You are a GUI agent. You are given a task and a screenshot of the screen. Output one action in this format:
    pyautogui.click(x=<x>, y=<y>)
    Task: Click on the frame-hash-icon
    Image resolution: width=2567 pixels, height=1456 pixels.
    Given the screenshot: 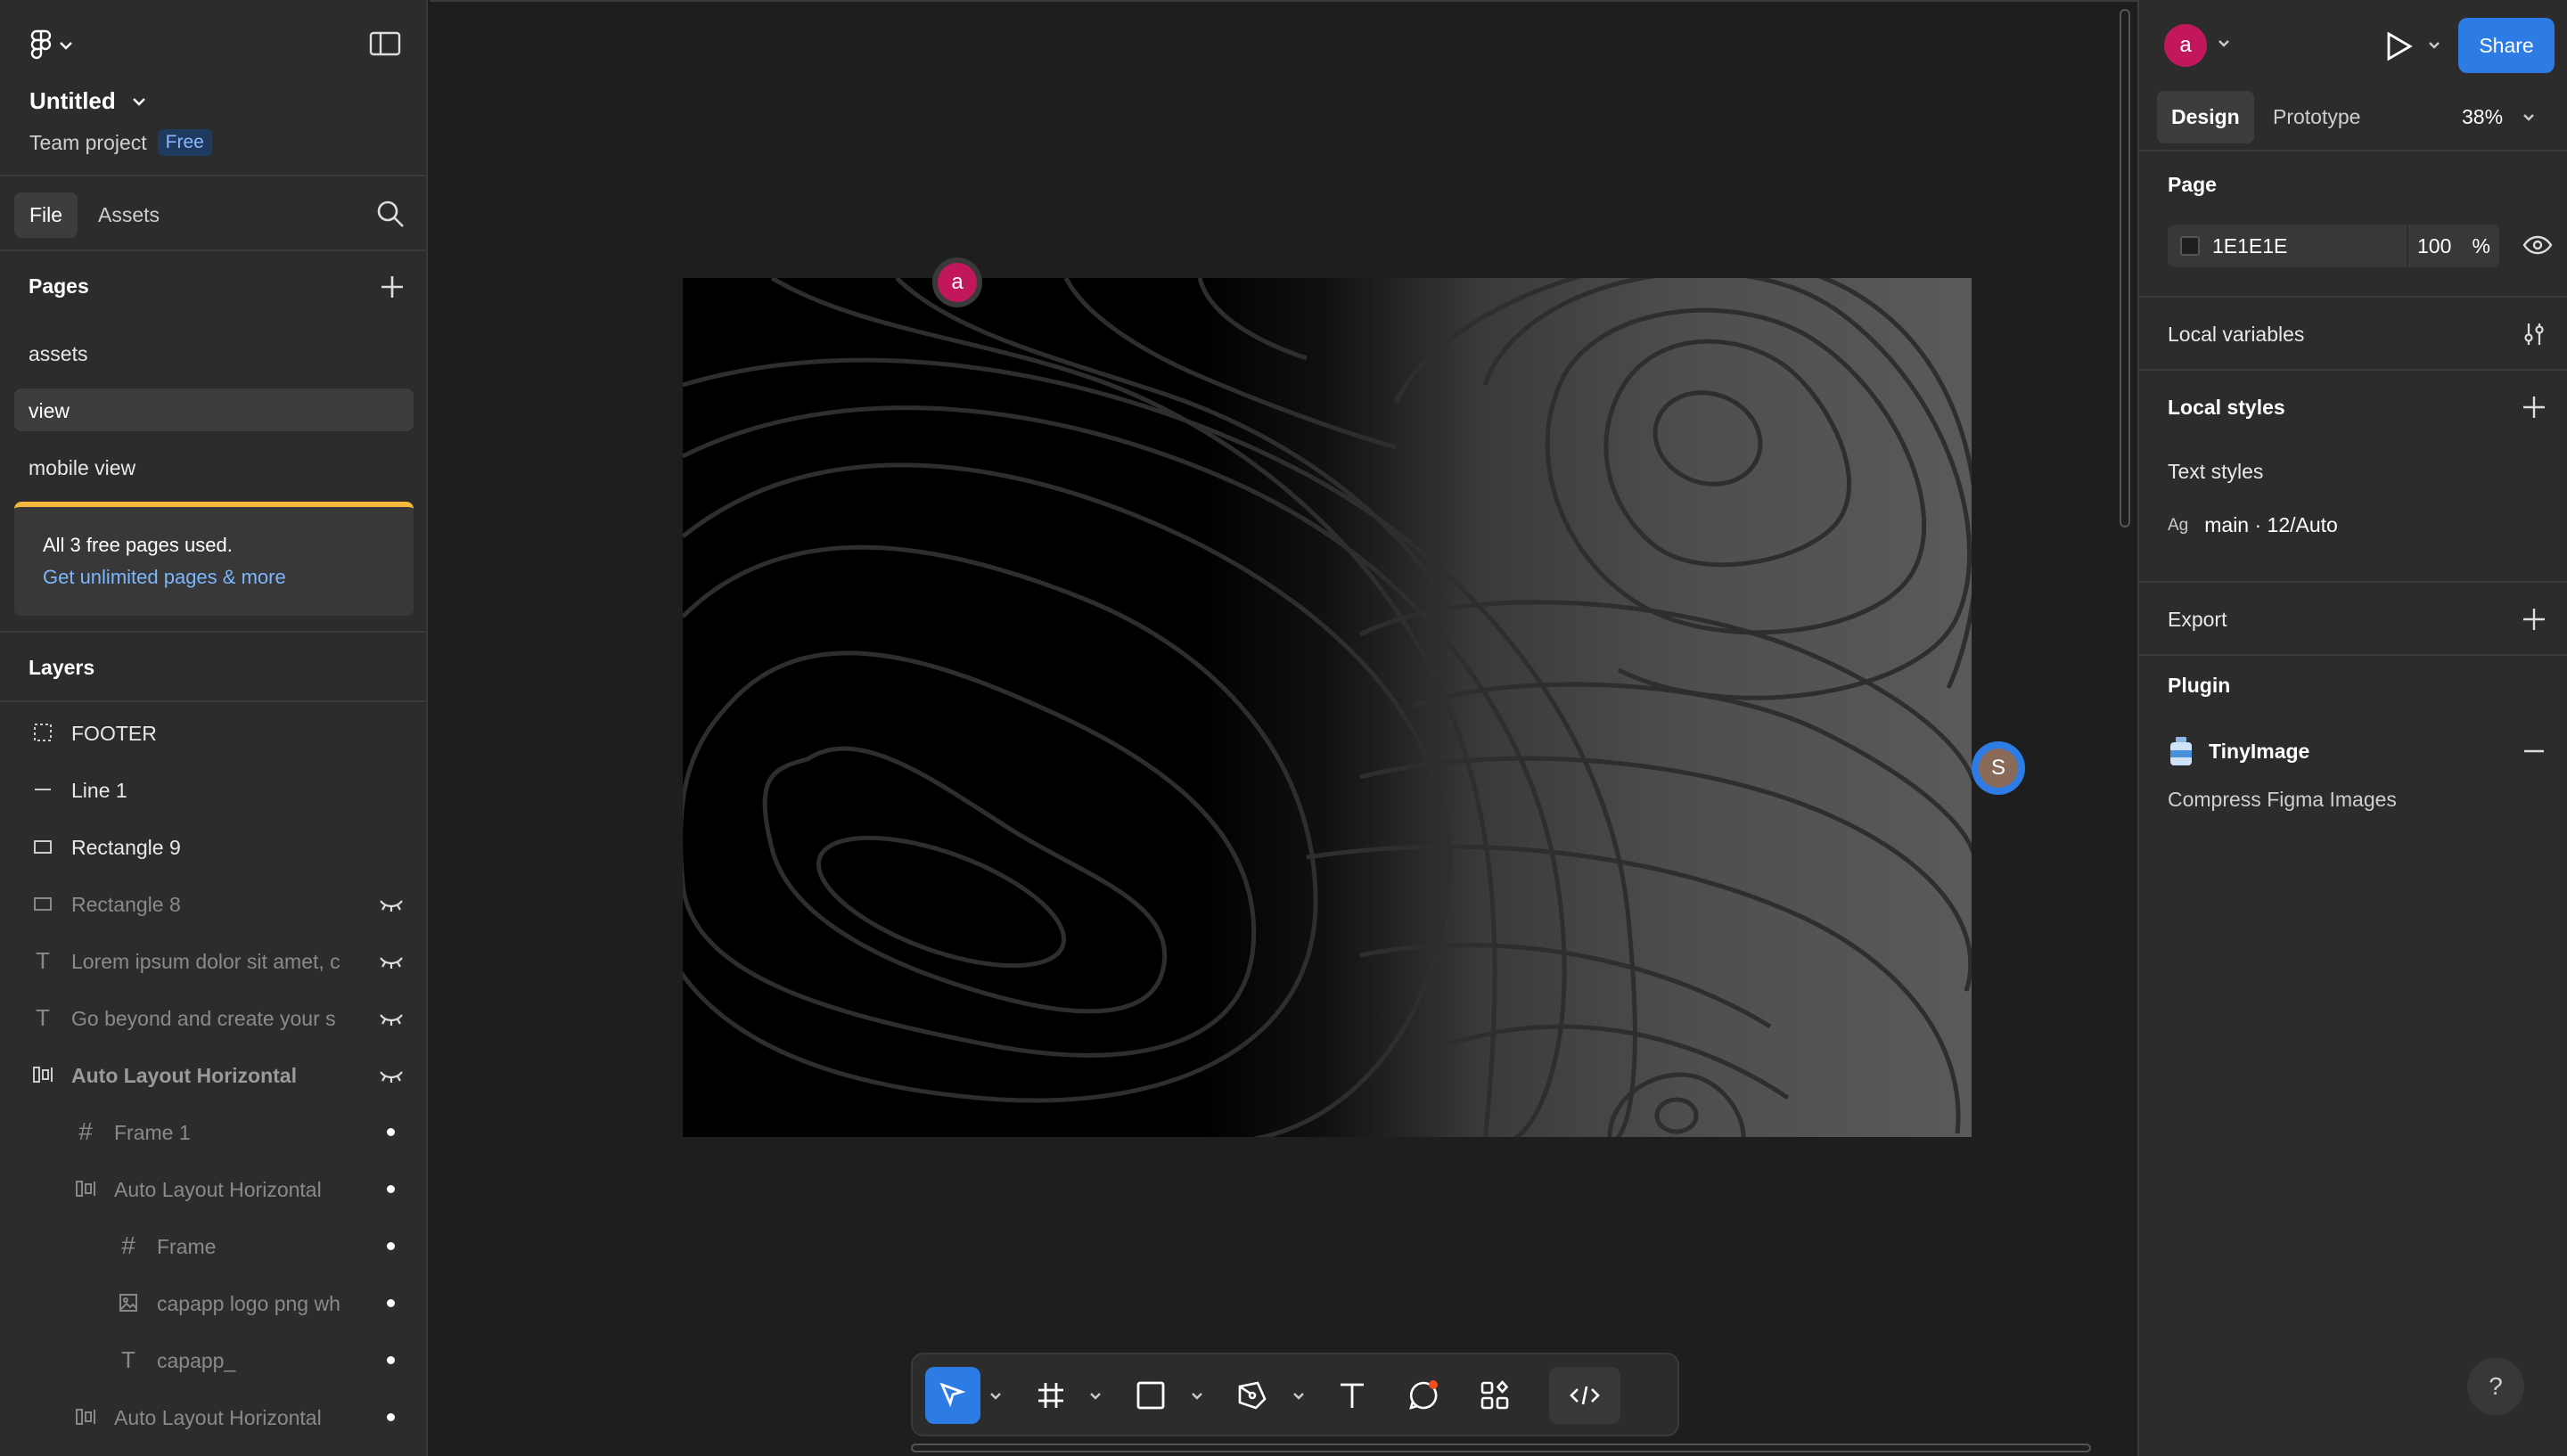 What is the action you would take?
    pyautogui.click(x=1050, y=1396)
    